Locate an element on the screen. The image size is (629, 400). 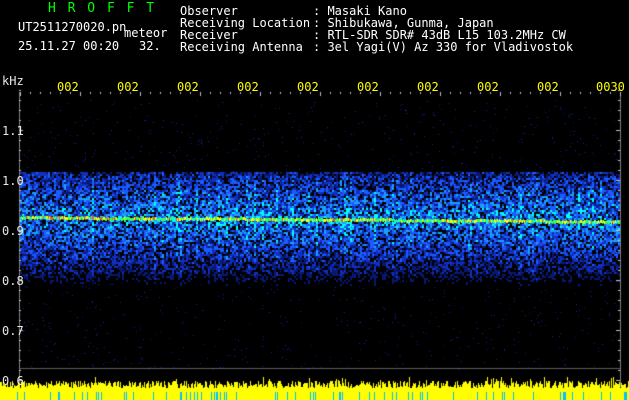
mode-label: meteor is located at coordinates (146, 33).